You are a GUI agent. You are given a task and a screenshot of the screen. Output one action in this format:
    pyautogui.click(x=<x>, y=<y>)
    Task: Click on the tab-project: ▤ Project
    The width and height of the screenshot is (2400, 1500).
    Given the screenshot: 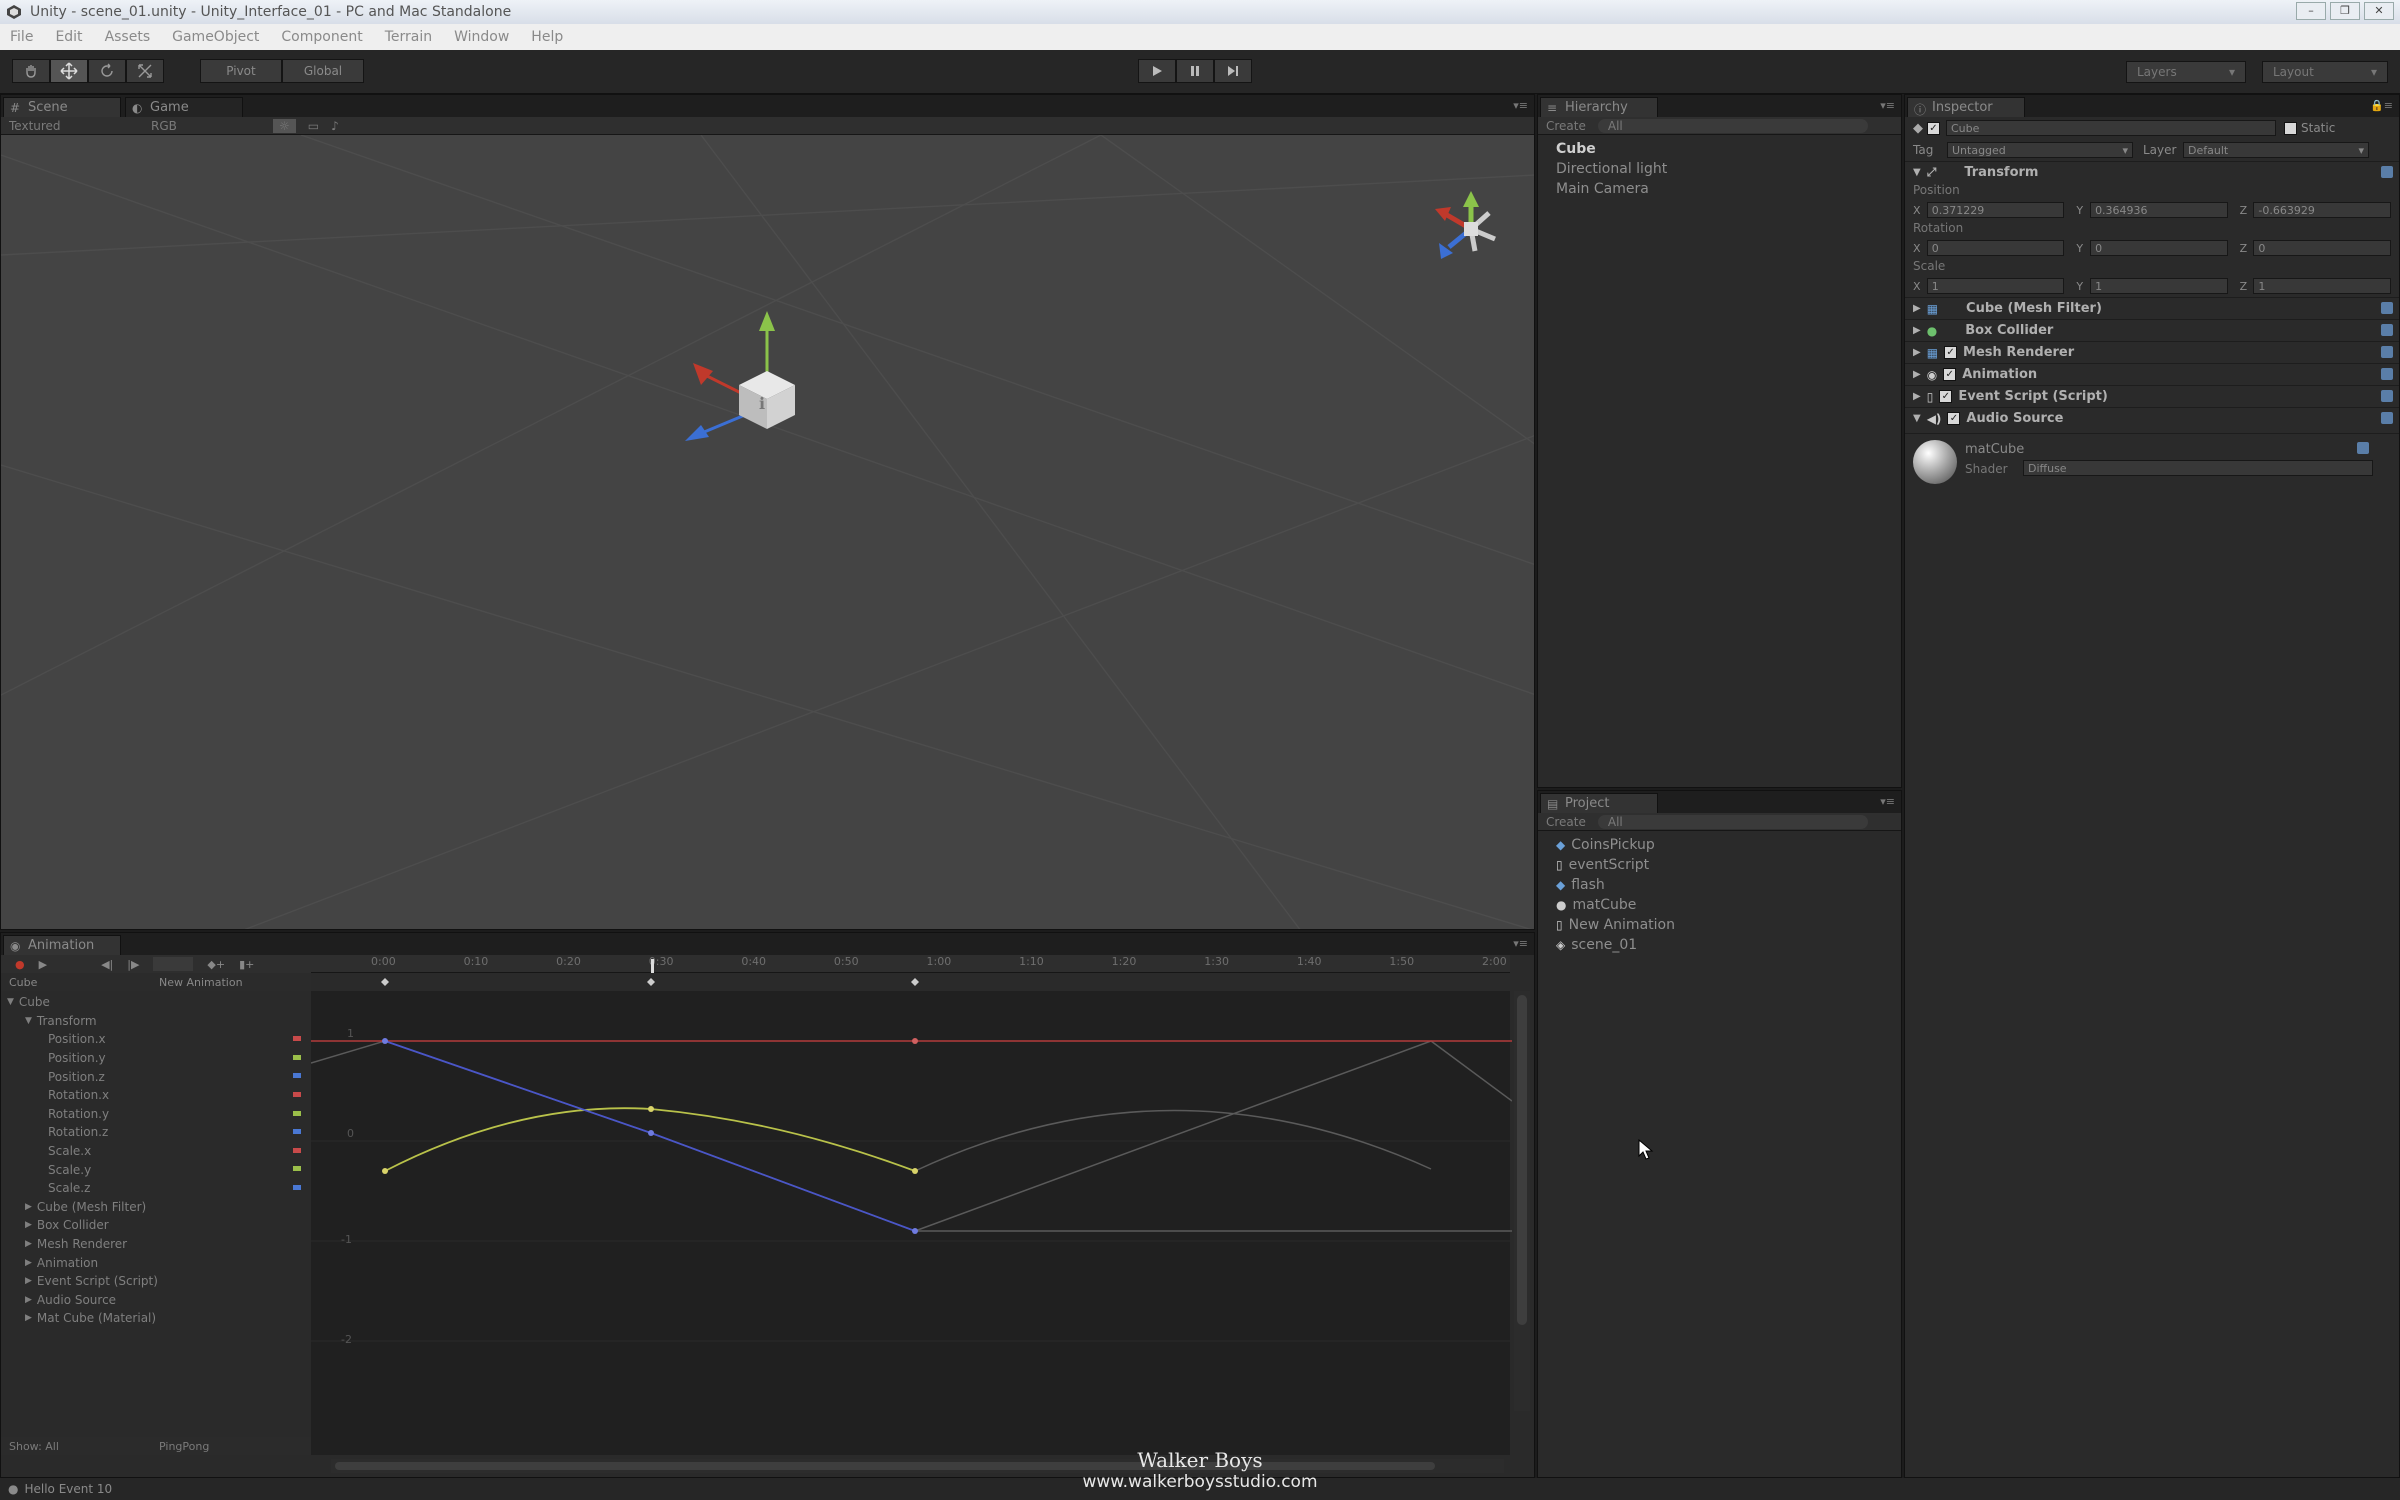 What is the action you would take?
    pyautogui.click(x=1599, y=803)
    